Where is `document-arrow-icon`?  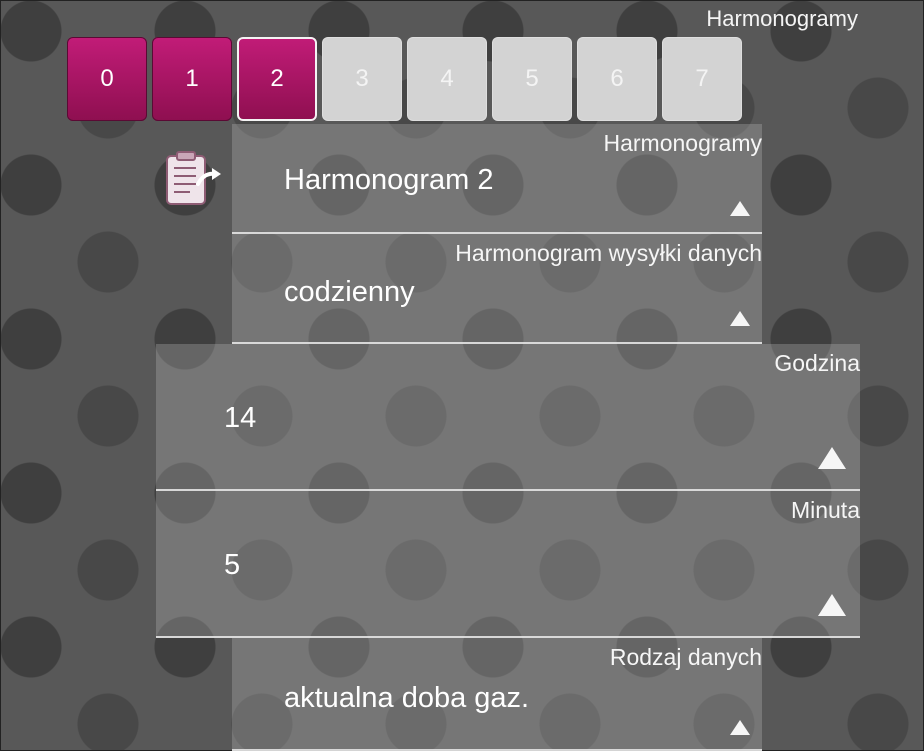 document-arrow-icon is located at coordinates (194, 179).